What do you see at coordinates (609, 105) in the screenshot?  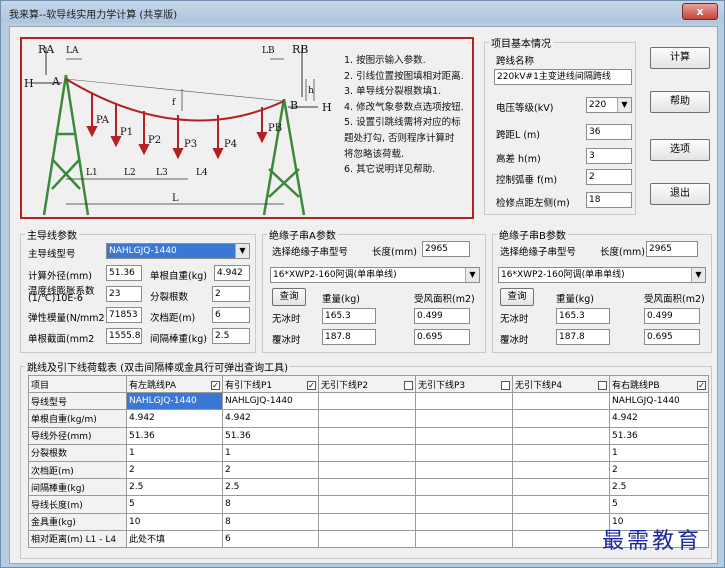 I see `voltage-select: 220 ▼` at bounding box center [609, 105].